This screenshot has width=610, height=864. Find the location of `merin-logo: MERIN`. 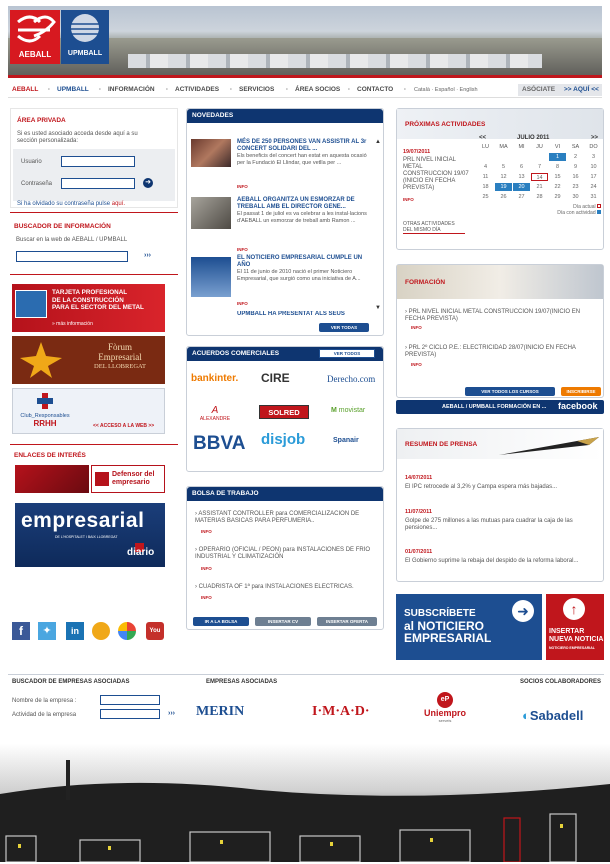

merin-logo: MERIN is located at coordinates (220, 712).